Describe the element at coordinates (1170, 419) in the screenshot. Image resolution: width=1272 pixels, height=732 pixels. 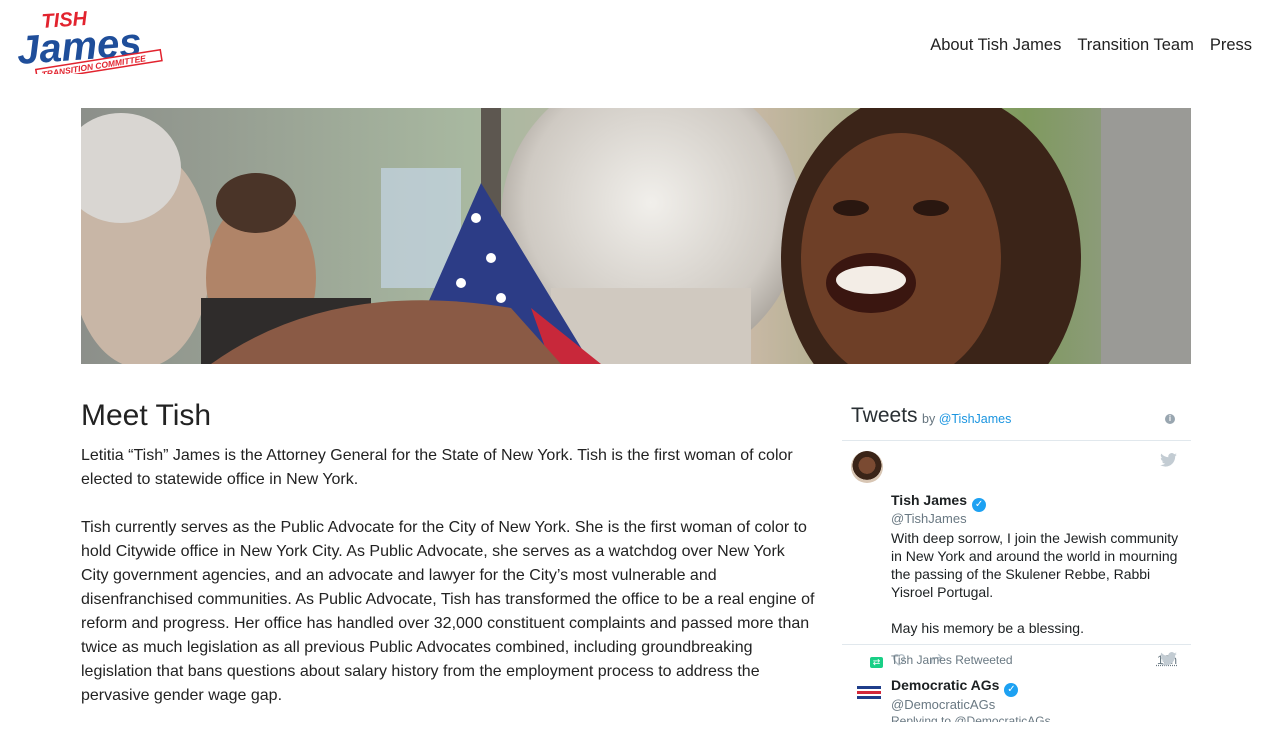
I see `info-icon: i` at that location.